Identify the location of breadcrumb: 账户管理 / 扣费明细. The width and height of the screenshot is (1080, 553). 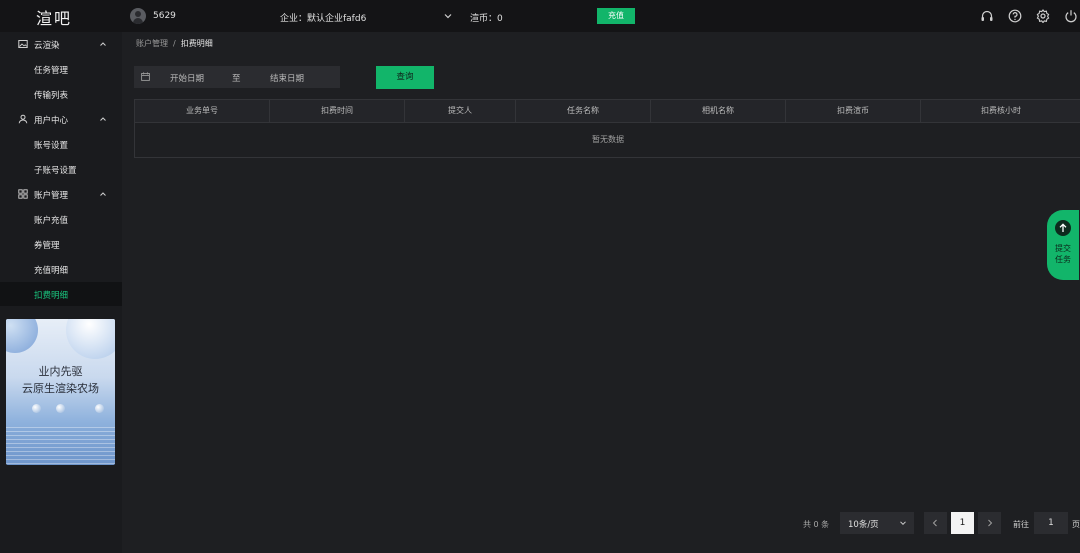
(174, 43).